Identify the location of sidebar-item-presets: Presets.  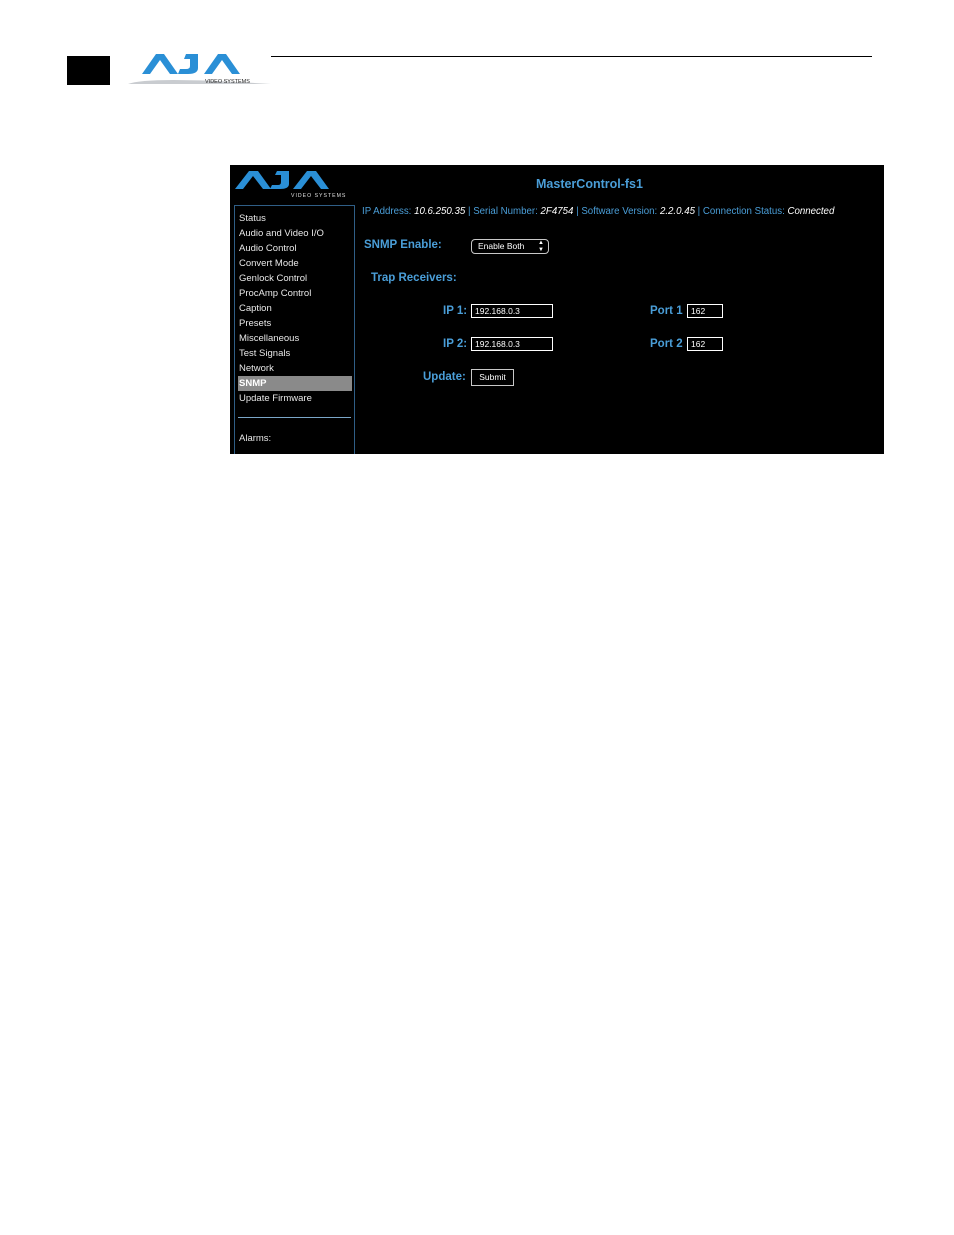
(295, 323).